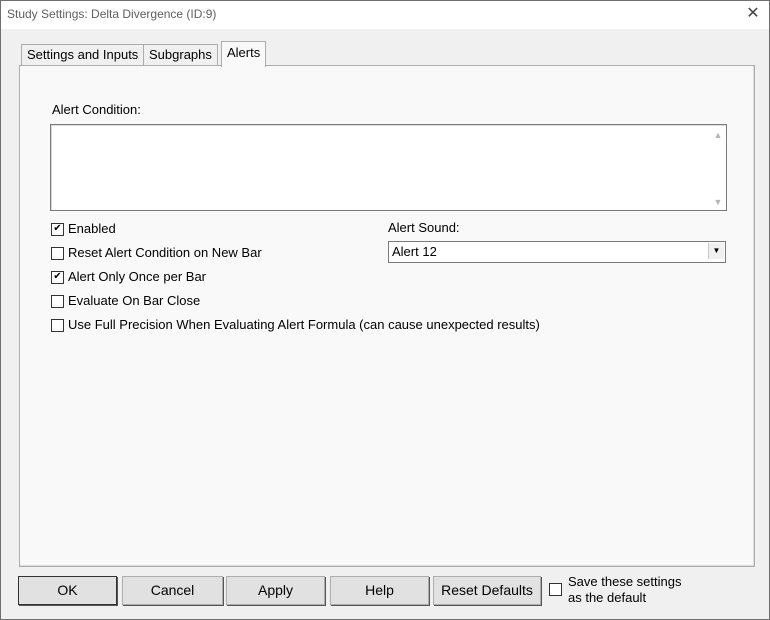 The image size is (770, 620). Describe the element at coordinates (134, 300) in the screenshot. I see `option-label: Evaluate On Bar Close` at that location.